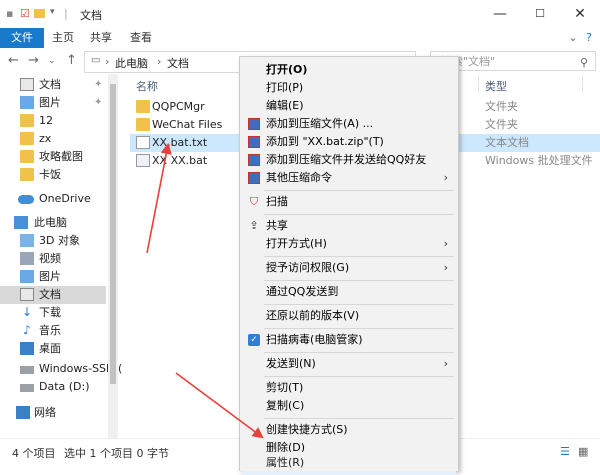 The height and width of the screenshot is (475, 600). Describe the element at coordinates (205, 290) in the screenshot. I see `annotation-layer` at that location.